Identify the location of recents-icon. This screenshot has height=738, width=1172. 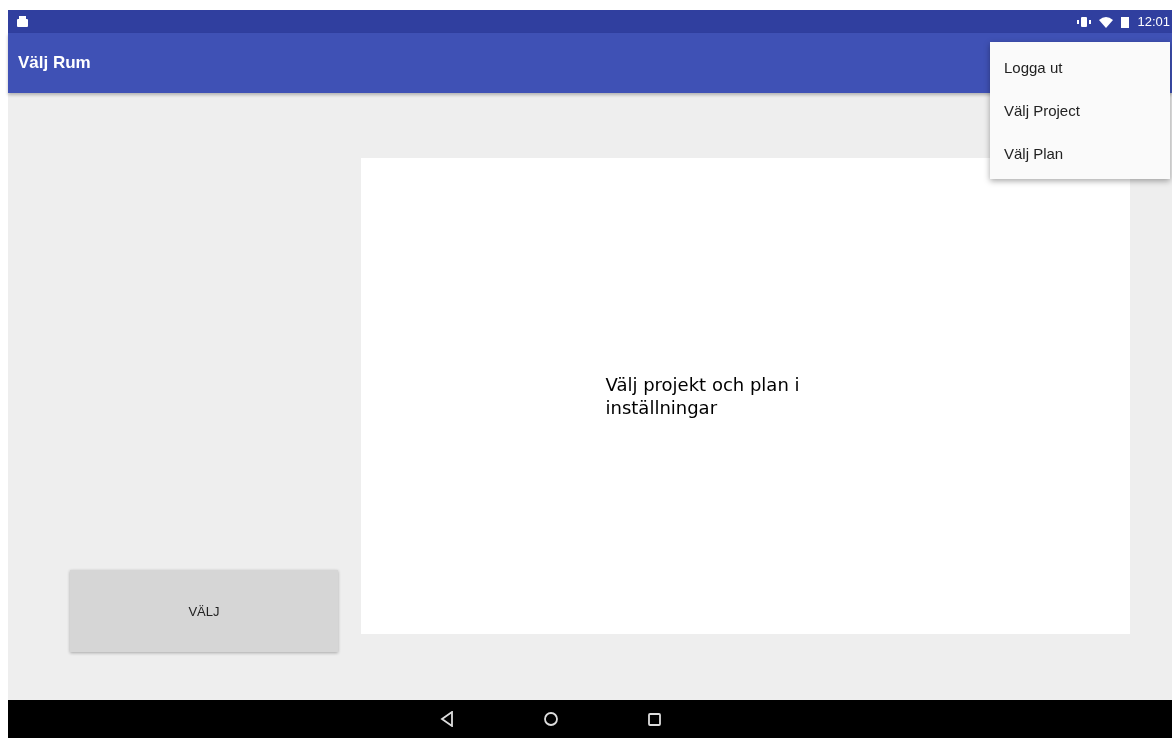
(654, 719).